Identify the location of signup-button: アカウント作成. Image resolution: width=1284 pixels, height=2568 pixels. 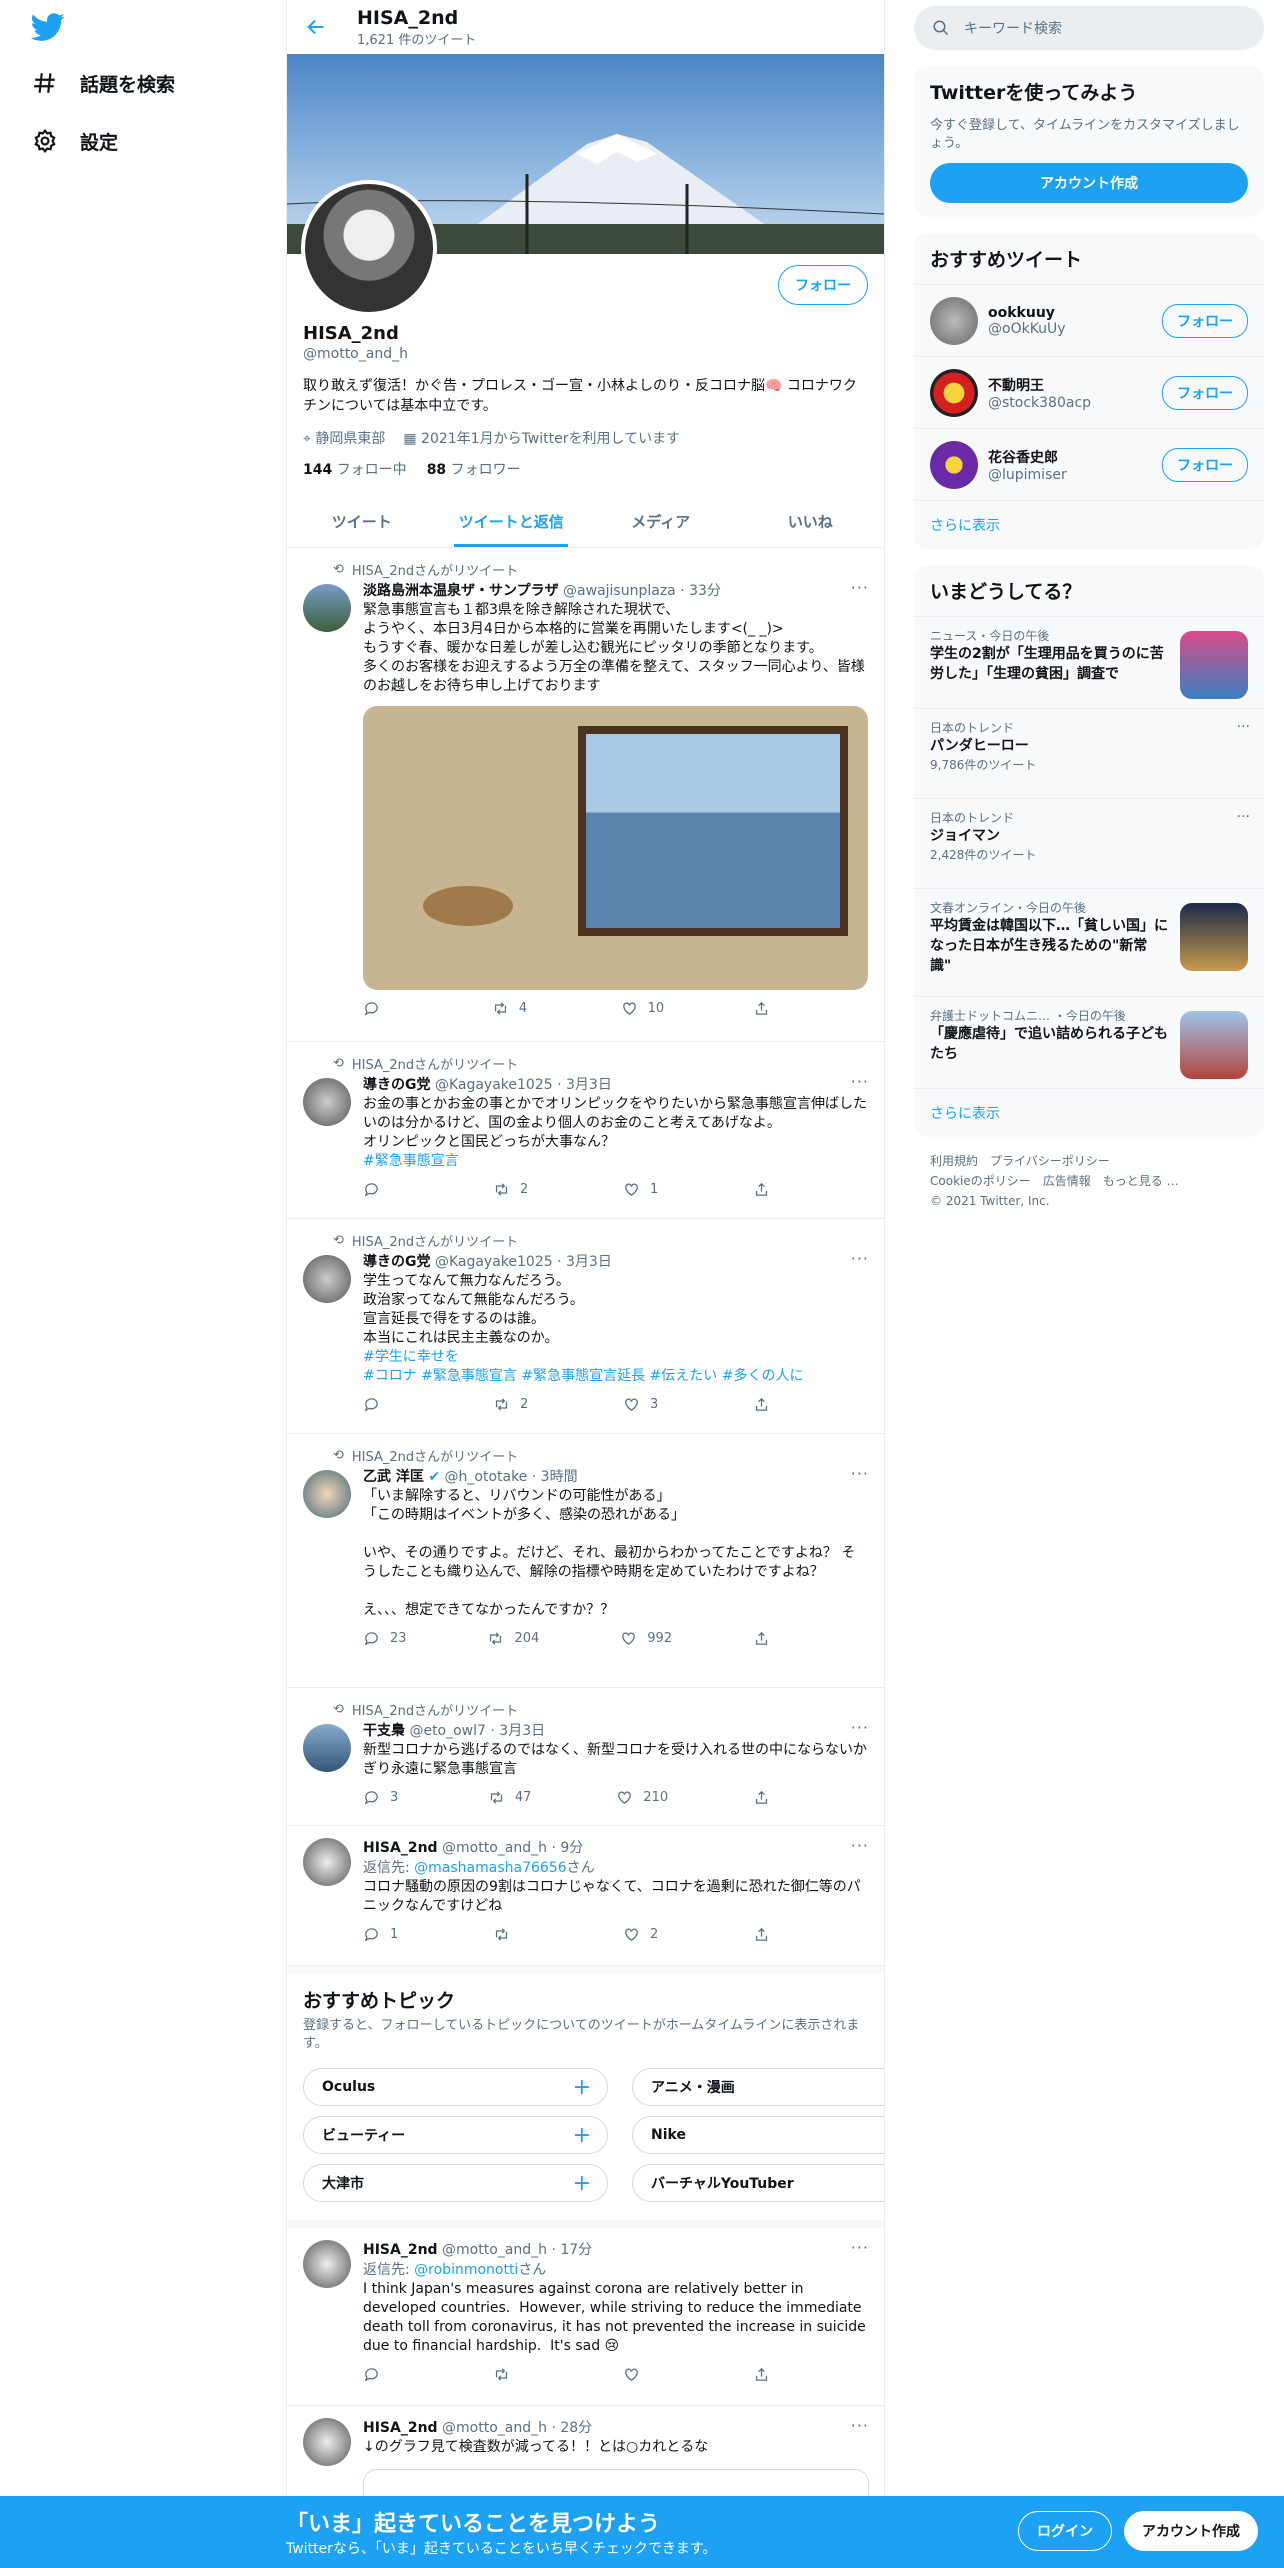
(1191, 2531).